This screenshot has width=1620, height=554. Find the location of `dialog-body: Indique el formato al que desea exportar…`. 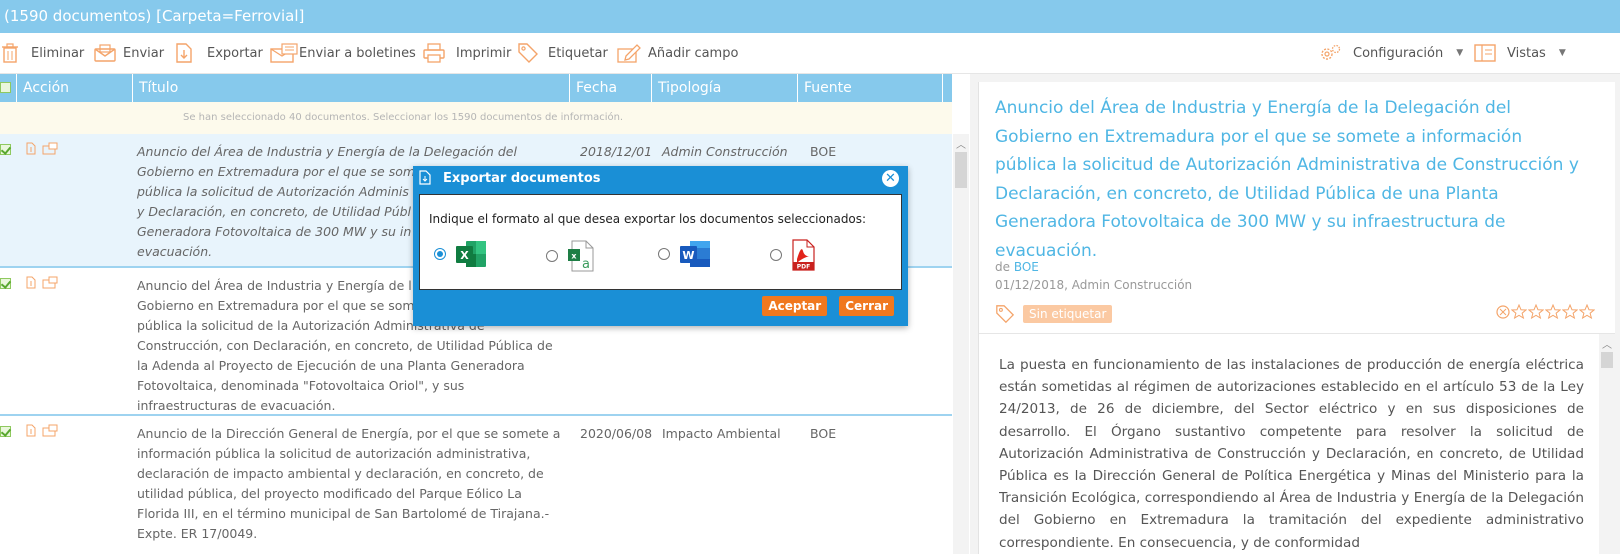

dialog-body: Indique el formato al que desea exportar… is located at coordinates (660, 242).